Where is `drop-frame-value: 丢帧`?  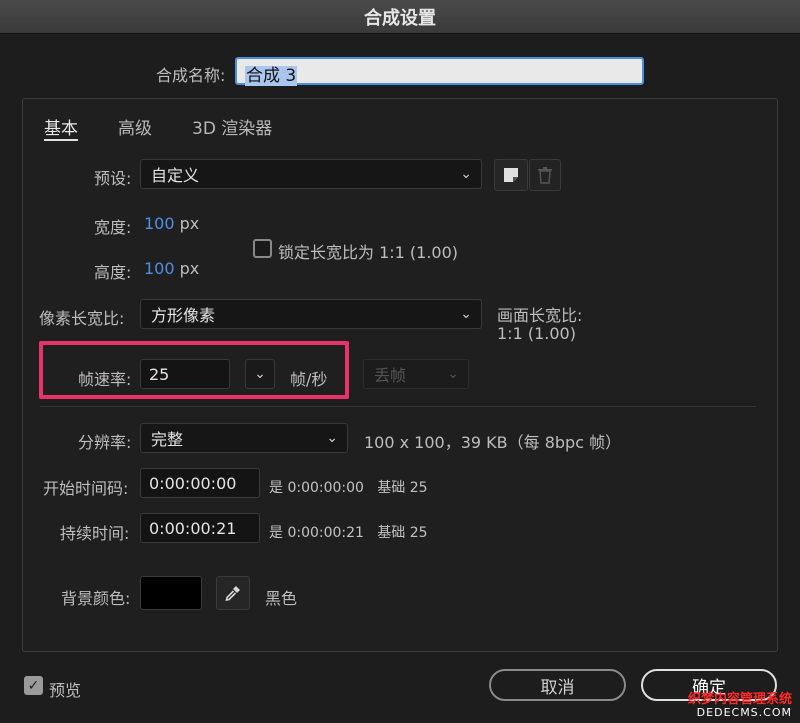 drop-frame-value: 丢帧 is located at coordinates (390, 375).